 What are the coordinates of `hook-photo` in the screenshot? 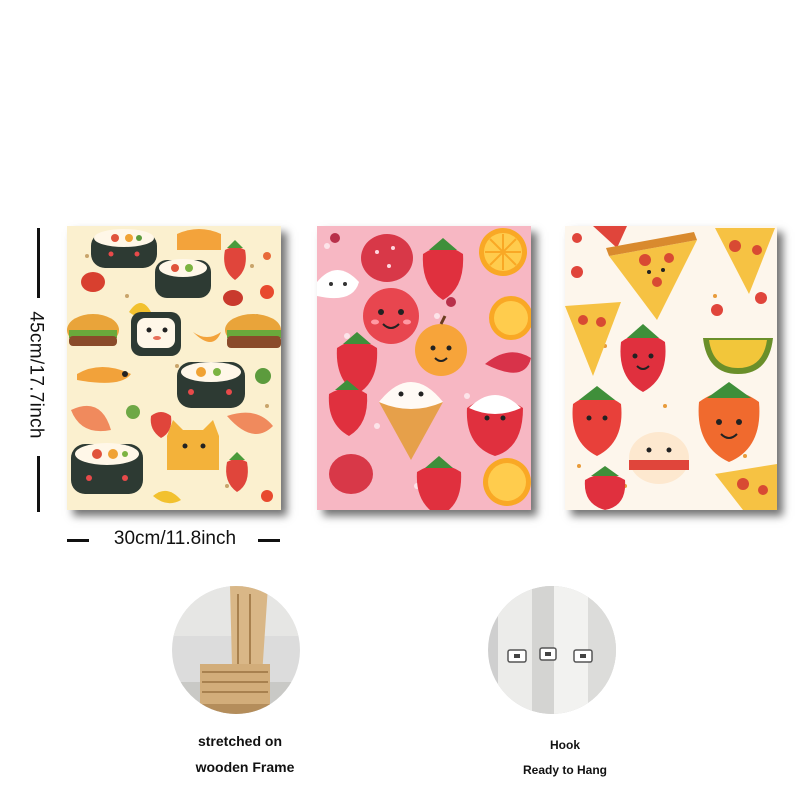 It's located at (552, 650).